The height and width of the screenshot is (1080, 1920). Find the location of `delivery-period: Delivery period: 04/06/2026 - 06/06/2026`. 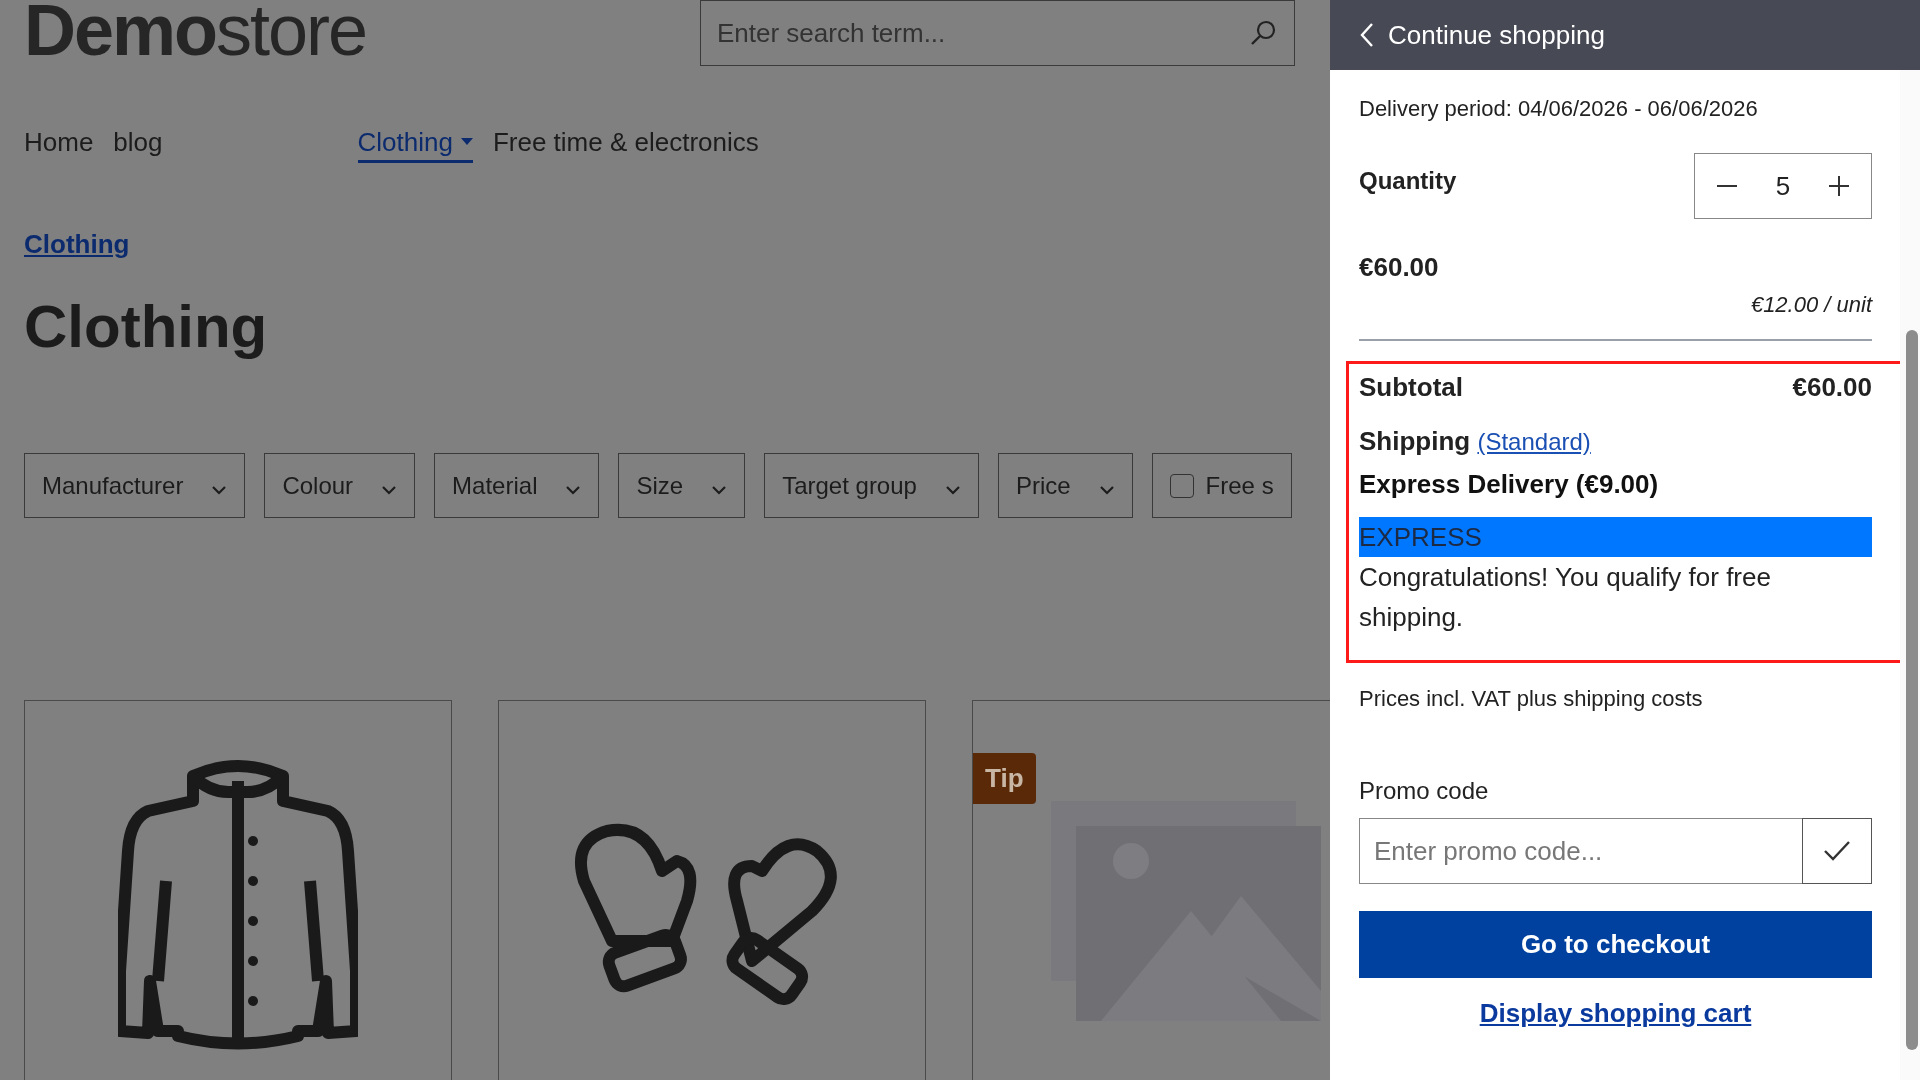

delivery-period: Delivery period: 04/06/2026 - 06/06/2026 is located at coordinates (1559, 109).